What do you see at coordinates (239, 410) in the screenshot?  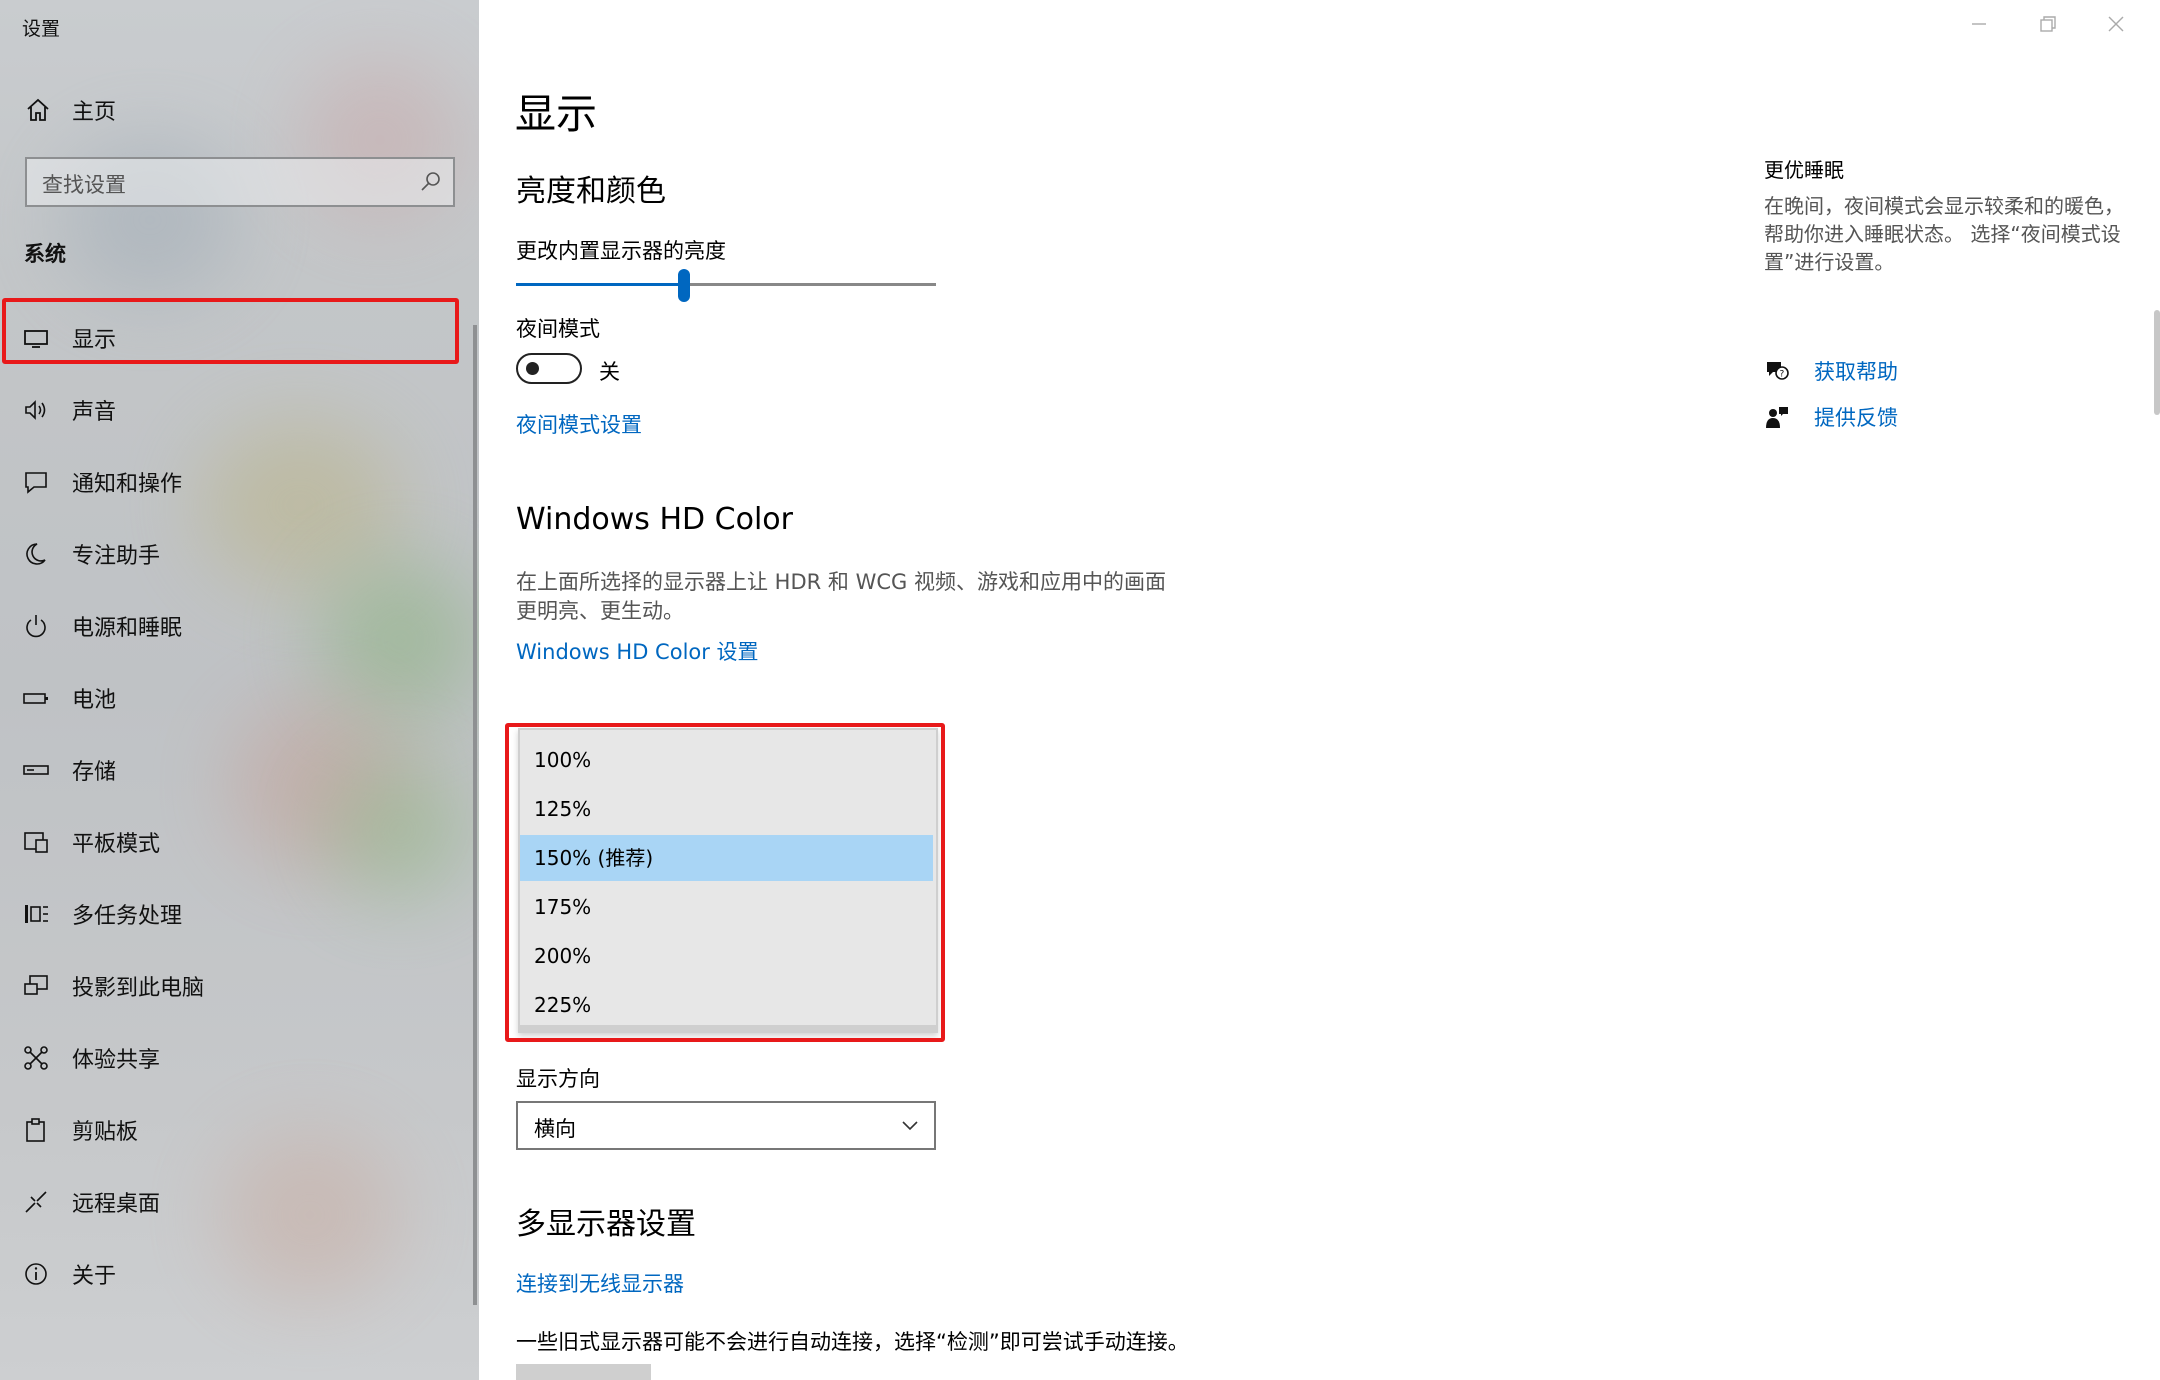 I see `sidebar-item-sound: 声音` at bounding box center [239, 410].